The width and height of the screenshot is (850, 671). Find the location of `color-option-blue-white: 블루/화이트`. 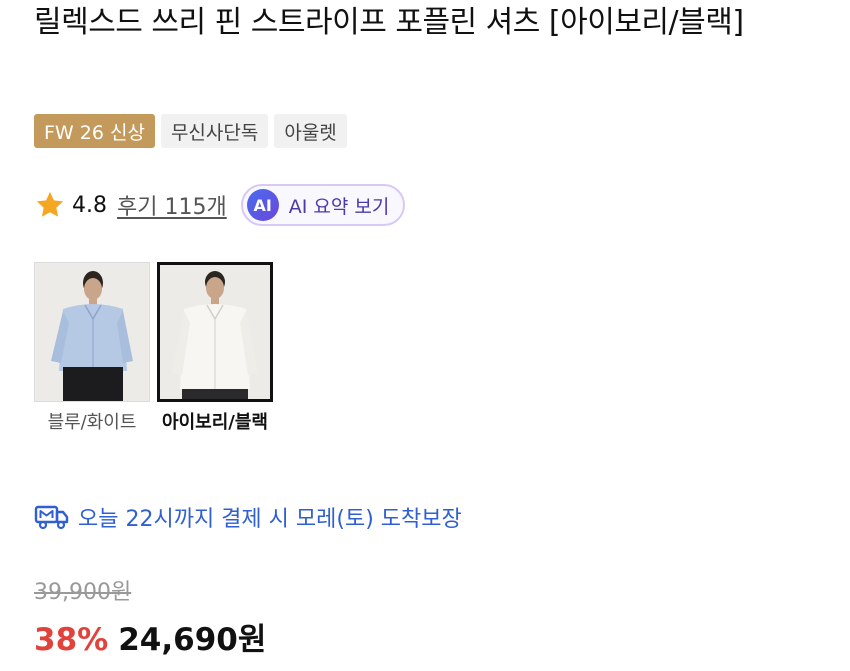

color-option-blue-white: 블루/화이트 is located at coordinates (92, 348).